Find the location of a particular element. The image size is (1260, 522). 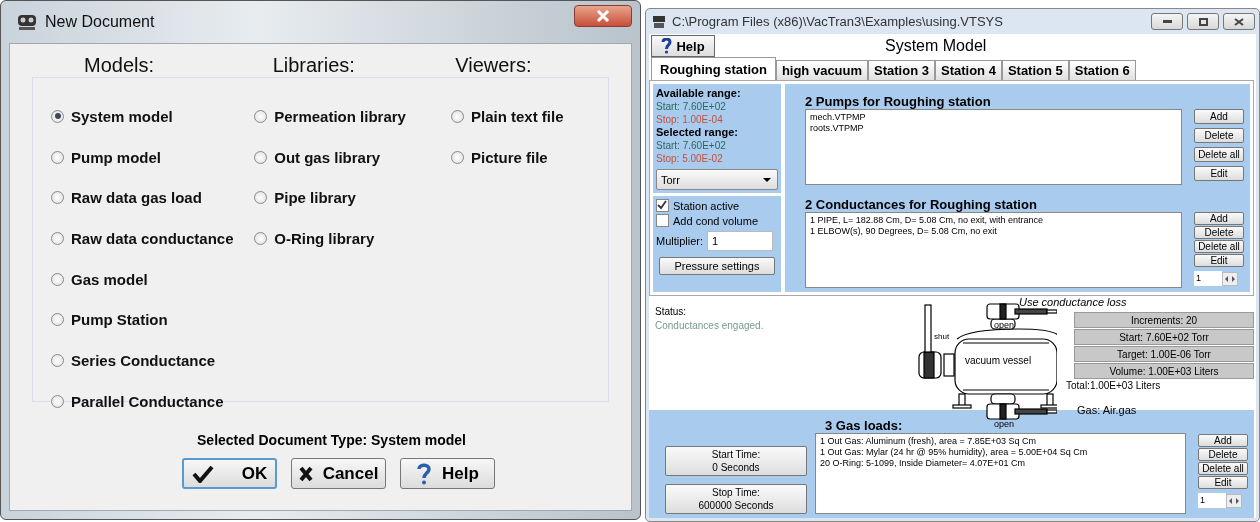

pressure-settings-button: Pressure settings is located at coordinates (717, 266).